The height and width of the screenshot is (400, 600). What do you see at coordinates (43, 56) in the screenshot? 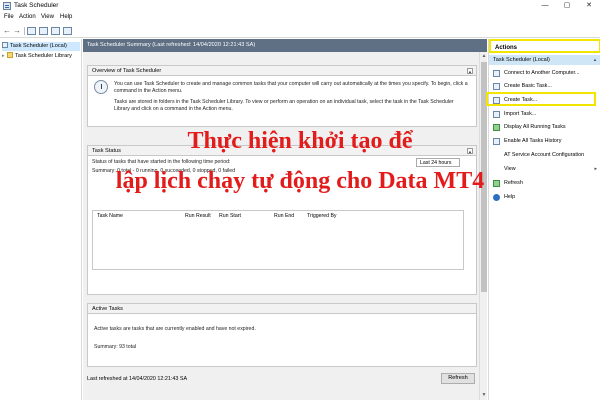
I see `tree-item-label: Task Scheduler Library` at bounding box center [43, 56].